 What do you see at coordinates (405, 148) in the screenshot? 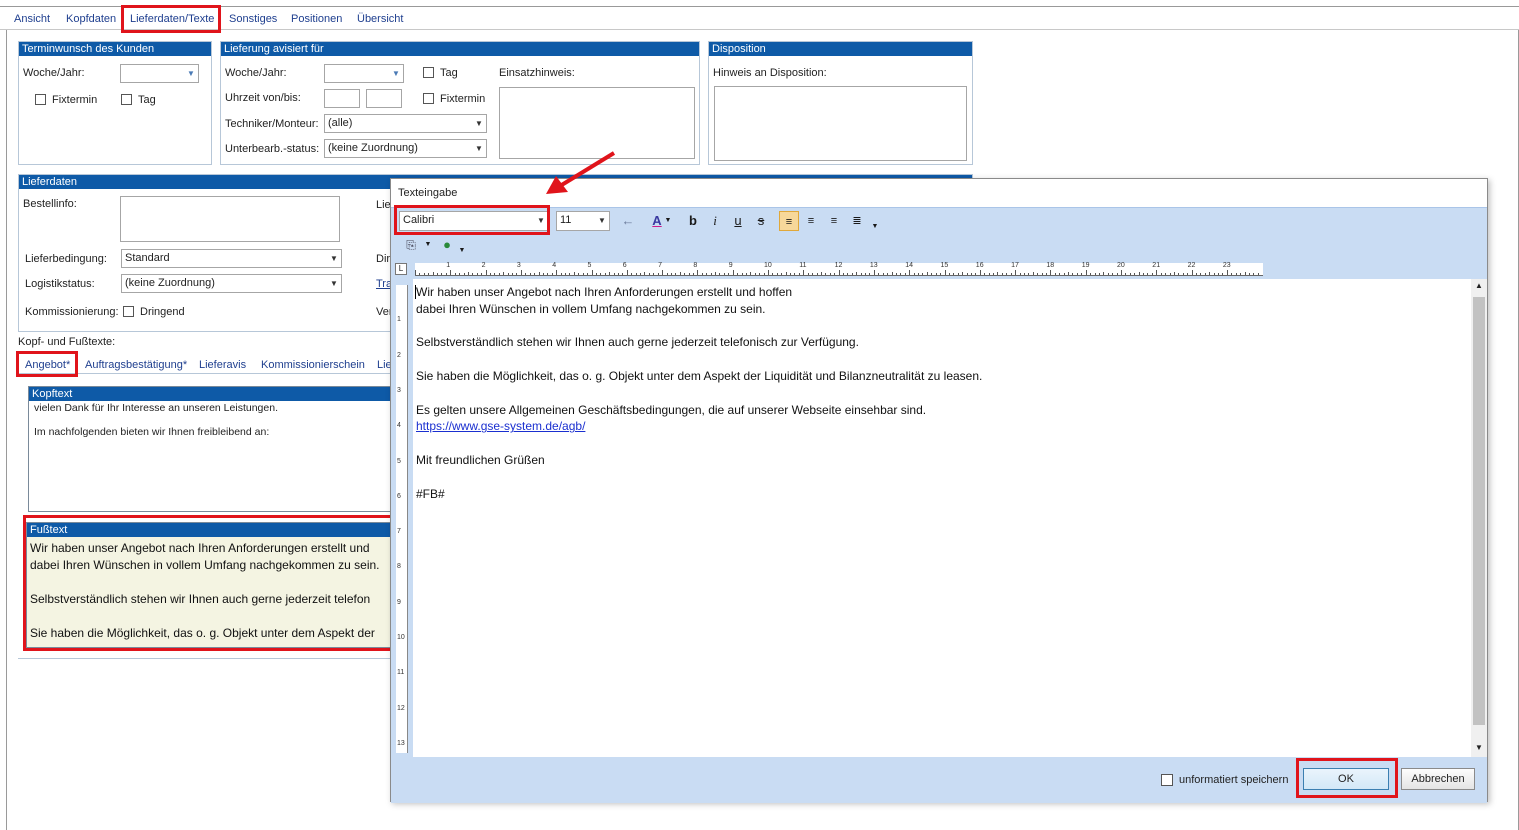
I see `unterbearb-select: (keine Zuordnung) ▼` at bounding box center [405, 148].